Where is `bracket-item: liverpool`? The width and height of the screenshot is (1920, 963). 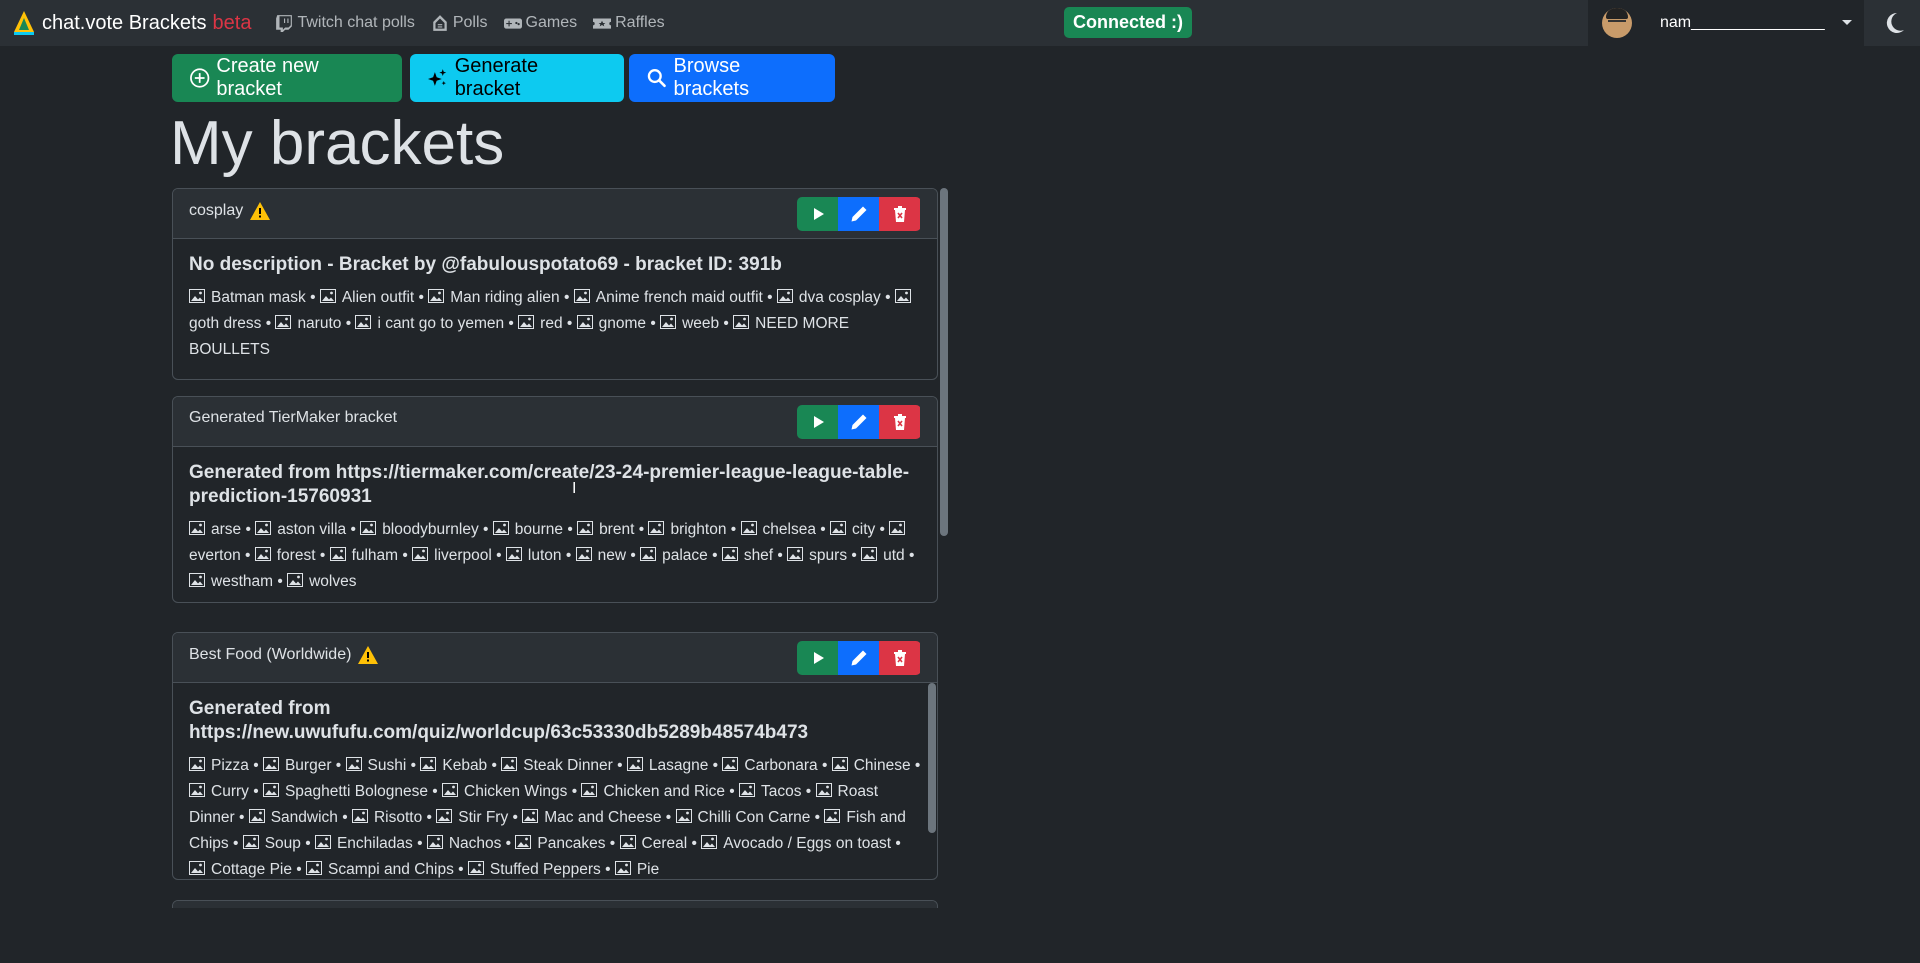 bracket-item: liverpool is located at coordinates (452, 555).